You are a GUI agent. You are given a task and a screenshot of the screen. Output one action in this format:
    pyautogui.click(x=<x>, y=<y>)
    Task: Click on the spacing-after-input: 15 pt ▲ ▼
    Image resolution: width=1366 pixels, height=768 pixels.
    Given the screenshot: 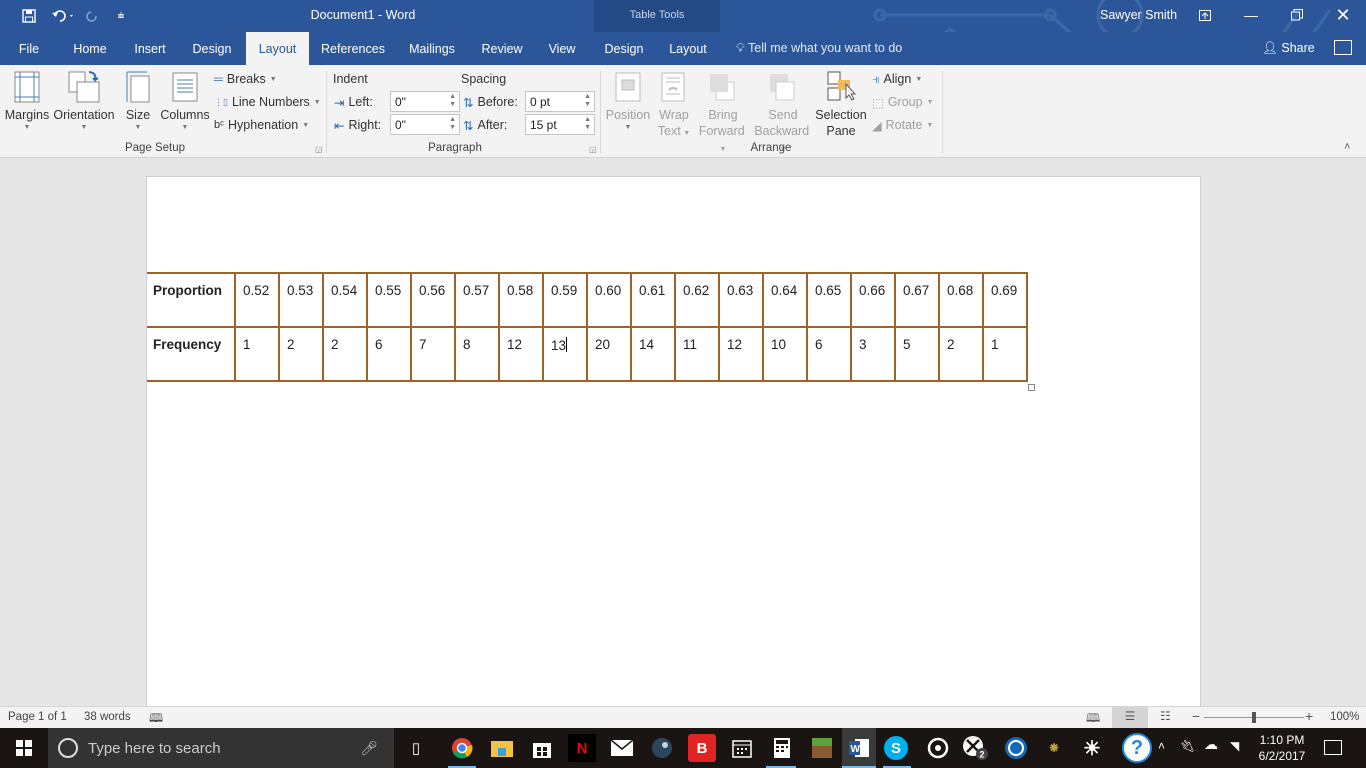 What is the action you would take?
    pyautogui.click(x=560, y=124)
    